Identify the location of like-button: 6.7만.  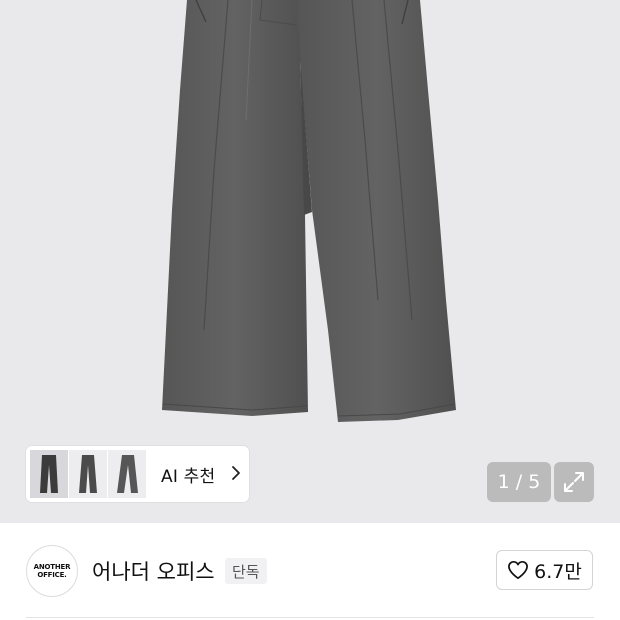
(544, 570).